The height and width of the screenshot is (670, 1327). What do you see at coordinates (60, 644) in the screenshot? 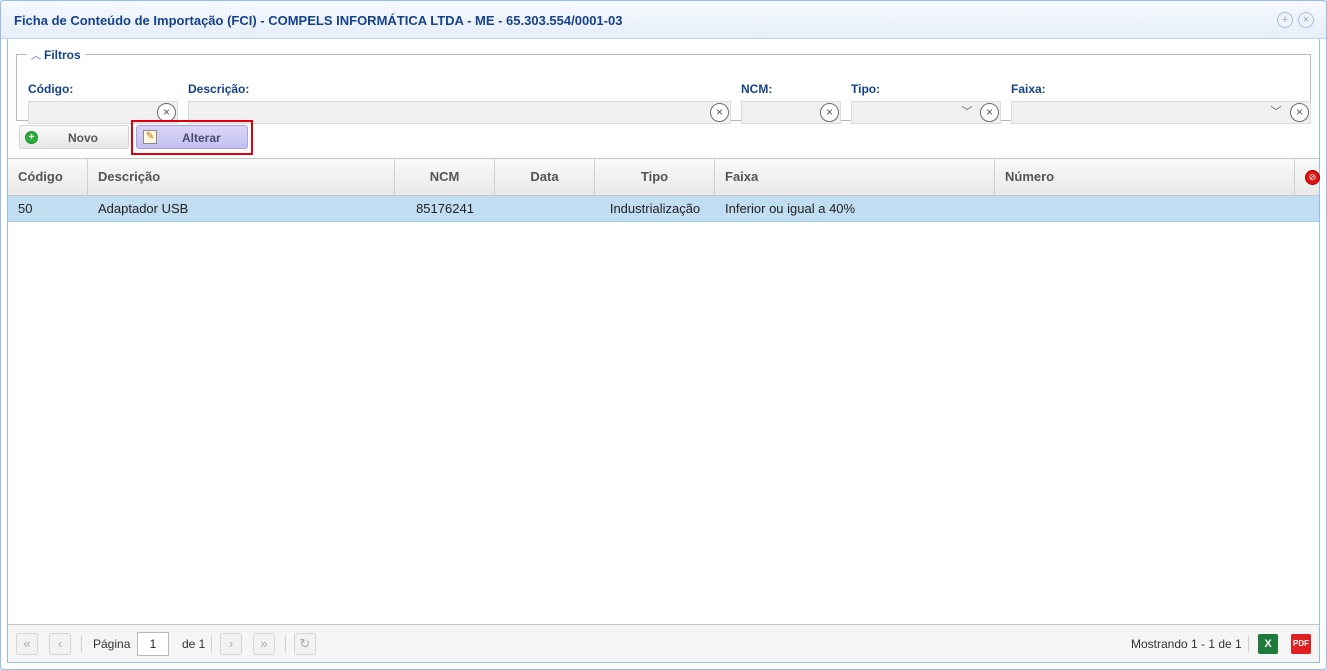
I see `prev-page-icon: ‹` at bounding box center [60, 644].